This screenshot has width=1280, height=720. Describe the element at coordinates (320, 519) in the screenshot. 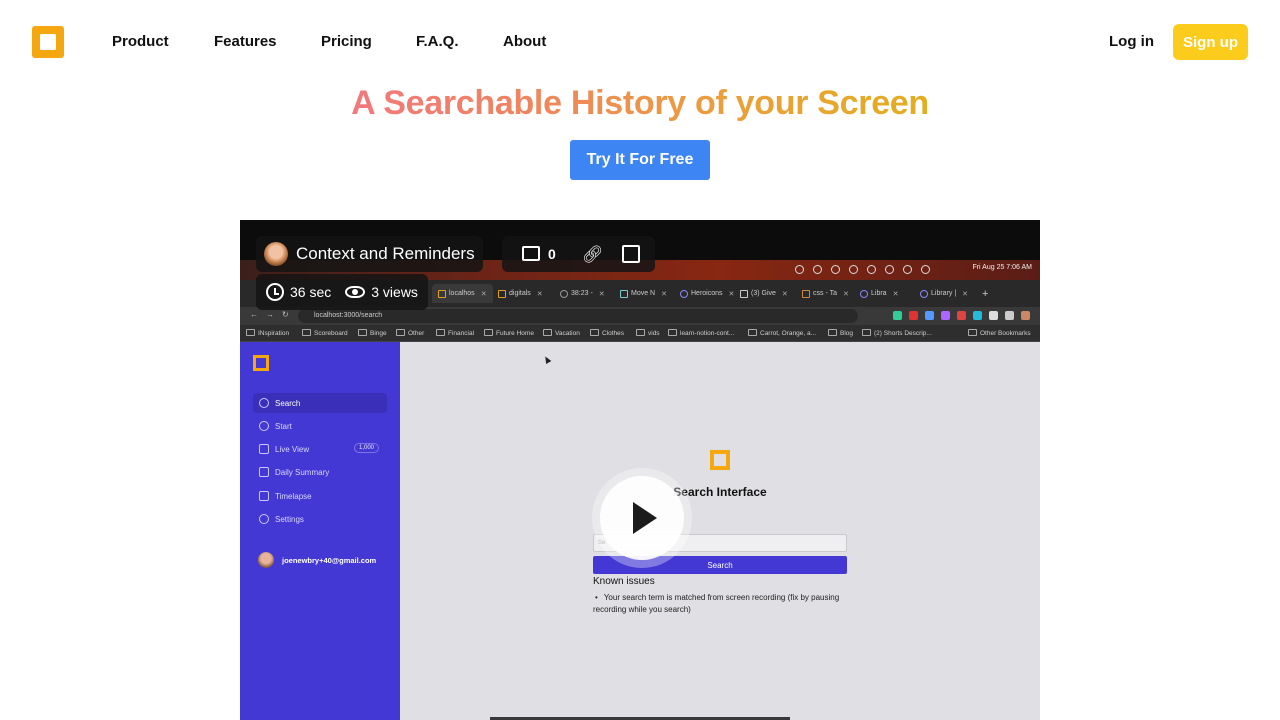

I see `sidebar-item-settings: Settings` at that location.